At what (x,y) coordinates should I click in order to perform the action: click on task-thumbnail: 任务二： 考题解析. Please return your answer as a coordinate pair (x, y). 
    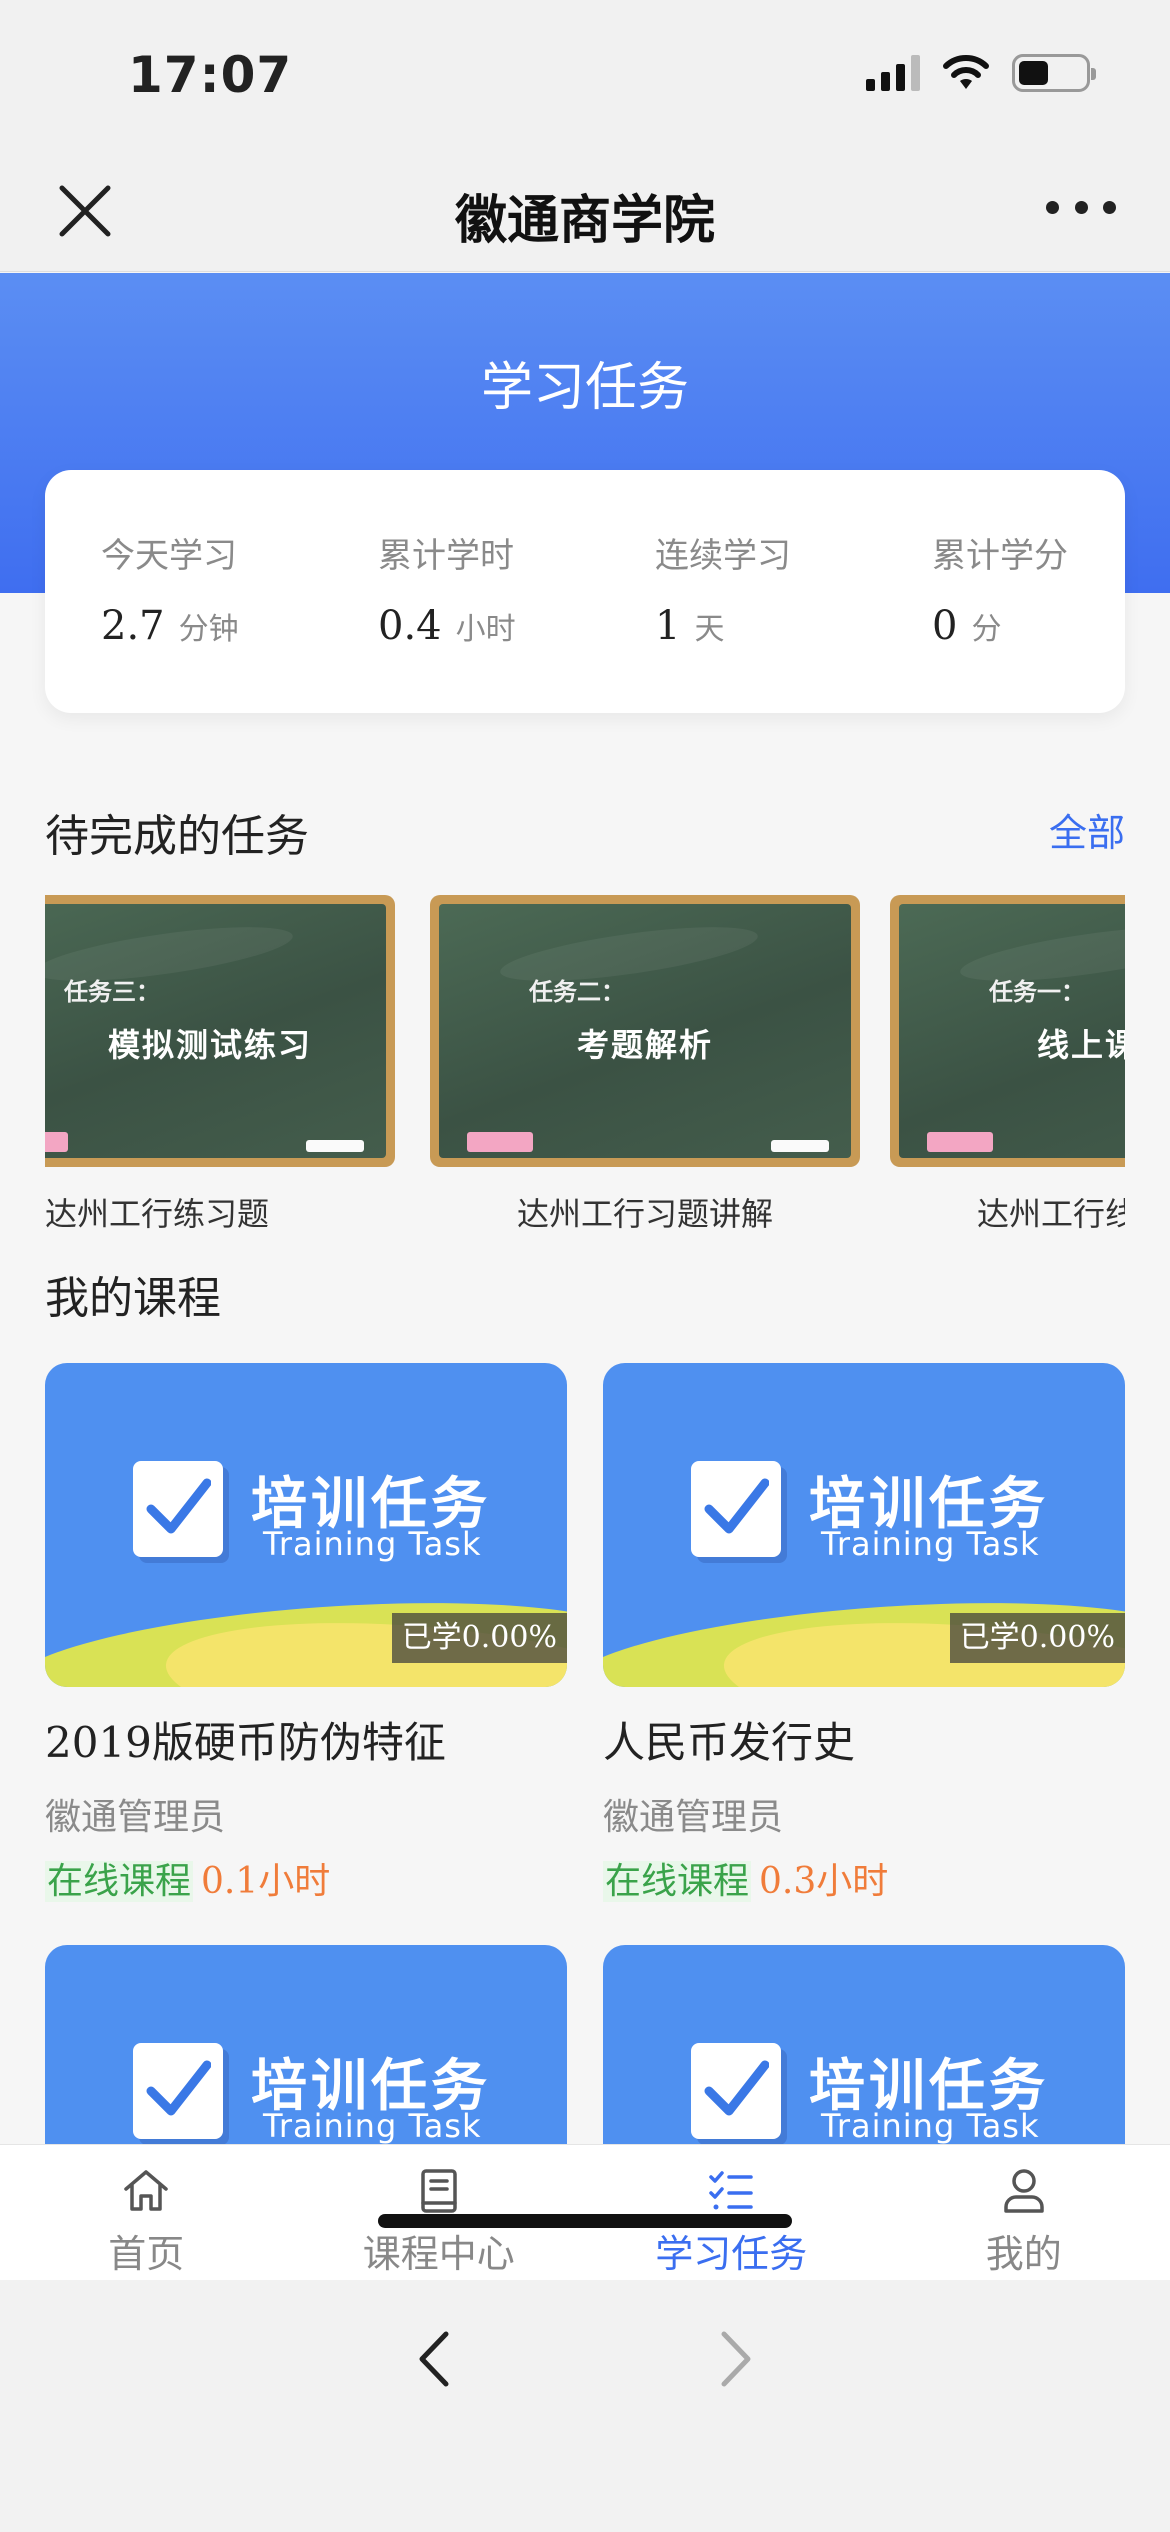
    Looking at the image, I should click on (645, 1031).